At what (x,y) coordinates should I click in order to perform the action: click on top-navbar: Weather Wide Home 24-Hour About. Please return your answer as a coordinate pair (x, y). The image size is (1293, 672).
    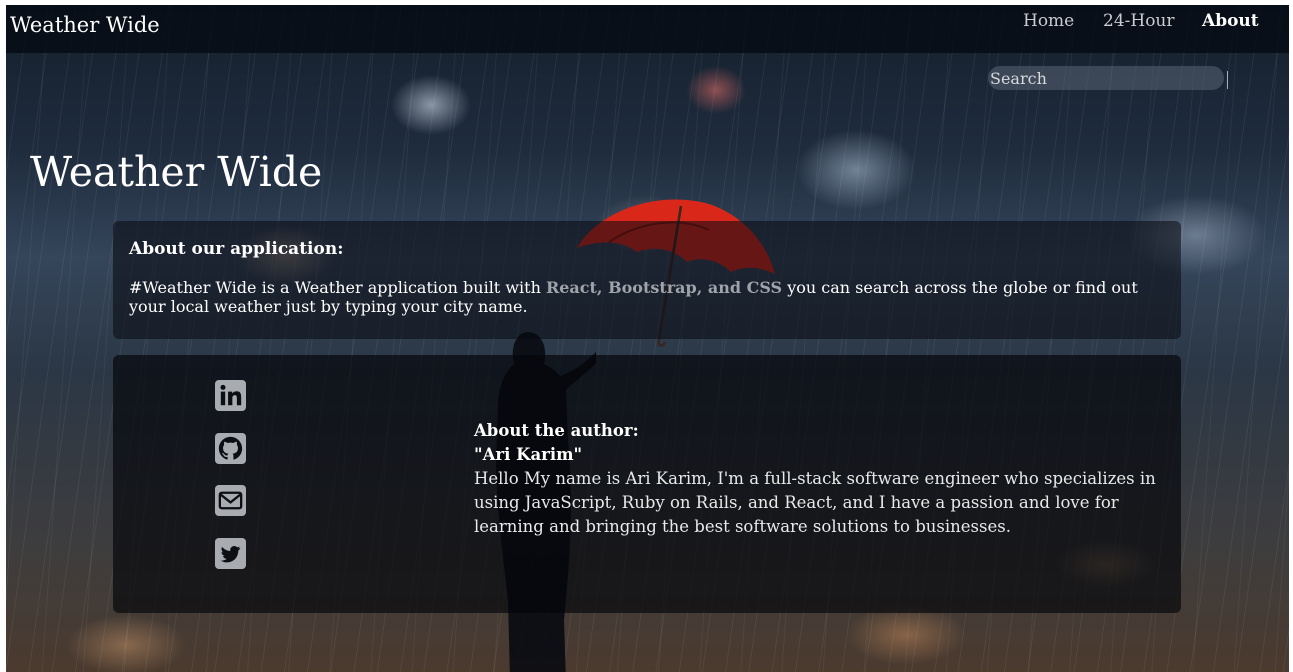
    Looking at the image, I should click on (647, 29).